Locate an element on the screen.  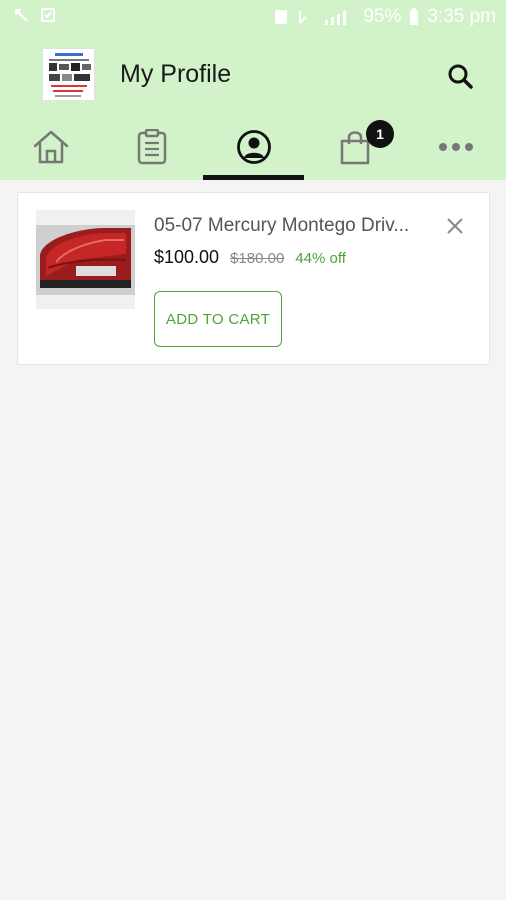
page-title: My Profile is located at coordinates (176, 74).